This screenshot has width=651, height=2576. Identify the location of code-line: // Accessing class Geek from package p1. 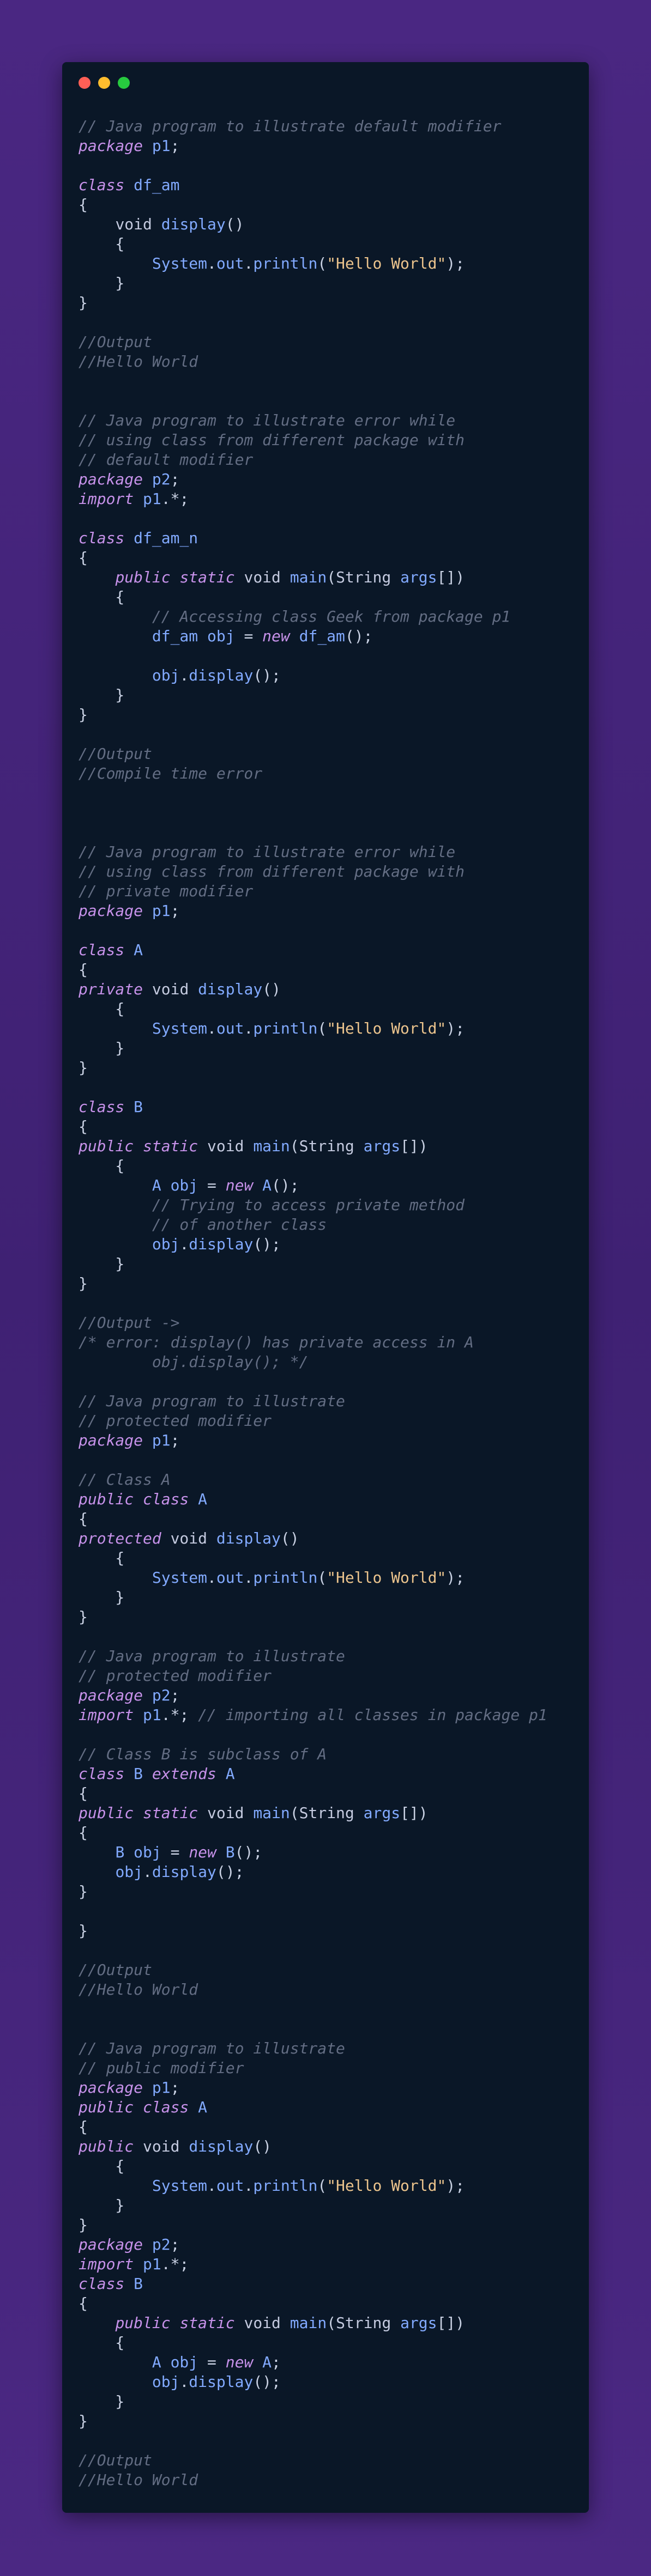
(328, 617).